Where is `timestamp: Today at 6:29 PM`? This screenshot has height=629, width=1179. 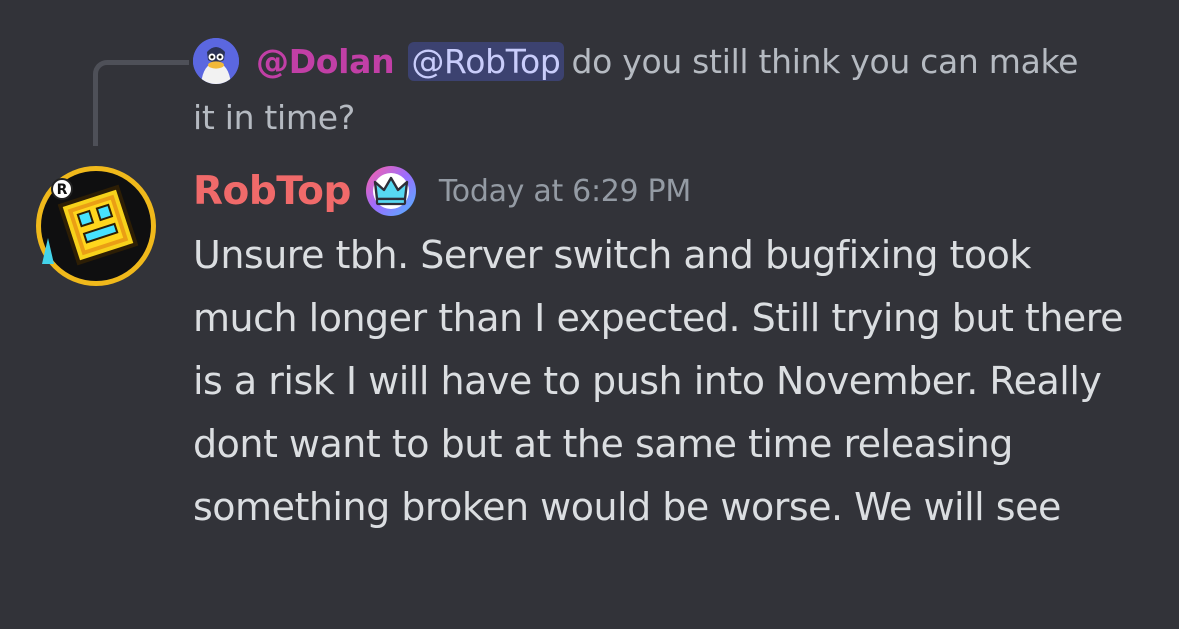 timestamp: Today at 6:29 PM is located at coordinates (564, 191).